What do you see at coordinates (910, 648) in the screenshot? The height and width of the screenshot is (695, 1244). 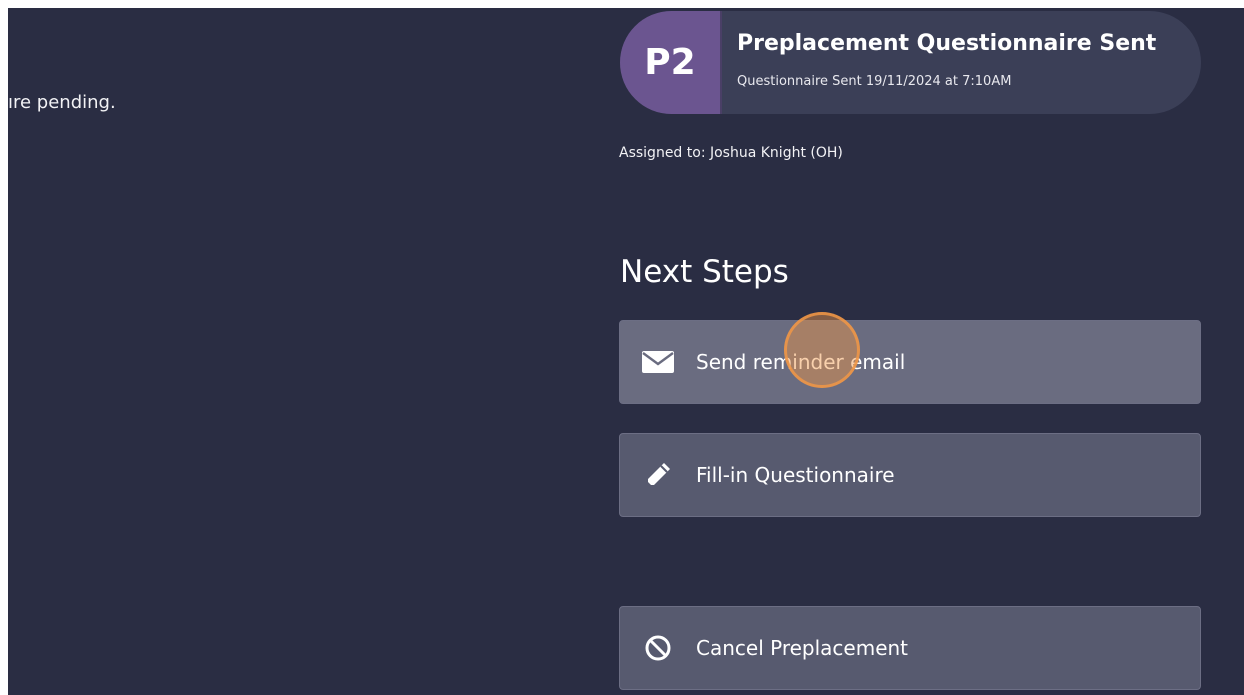 I see `cancel-preplacement-button: Cancel Preplacement` at bounding box center [910, 648].